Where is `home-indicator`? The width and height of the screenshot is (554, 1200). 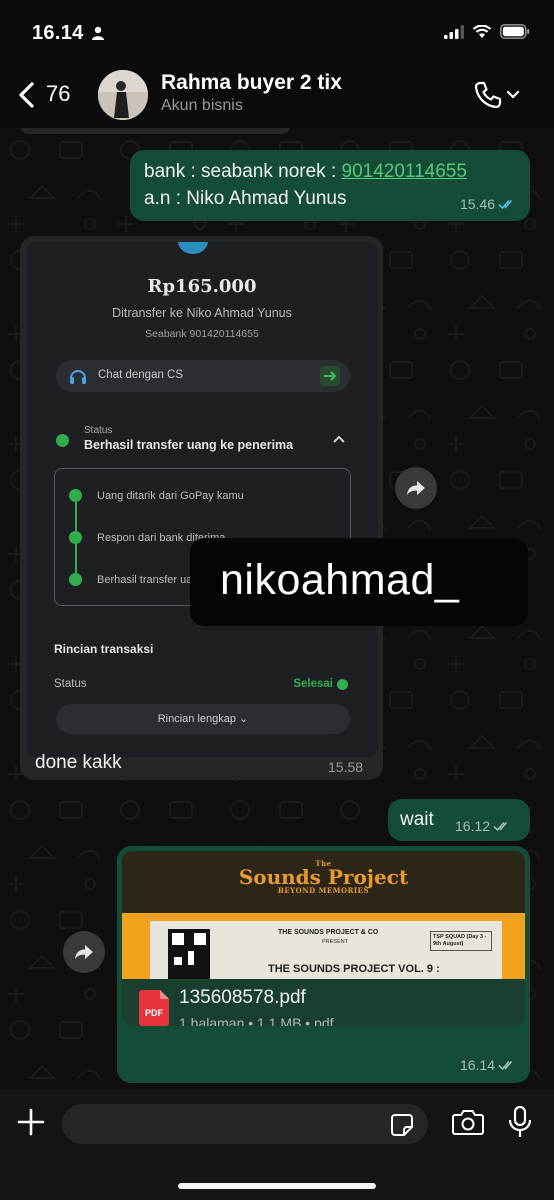 home-indicator is located at coordinates (277, 1186).